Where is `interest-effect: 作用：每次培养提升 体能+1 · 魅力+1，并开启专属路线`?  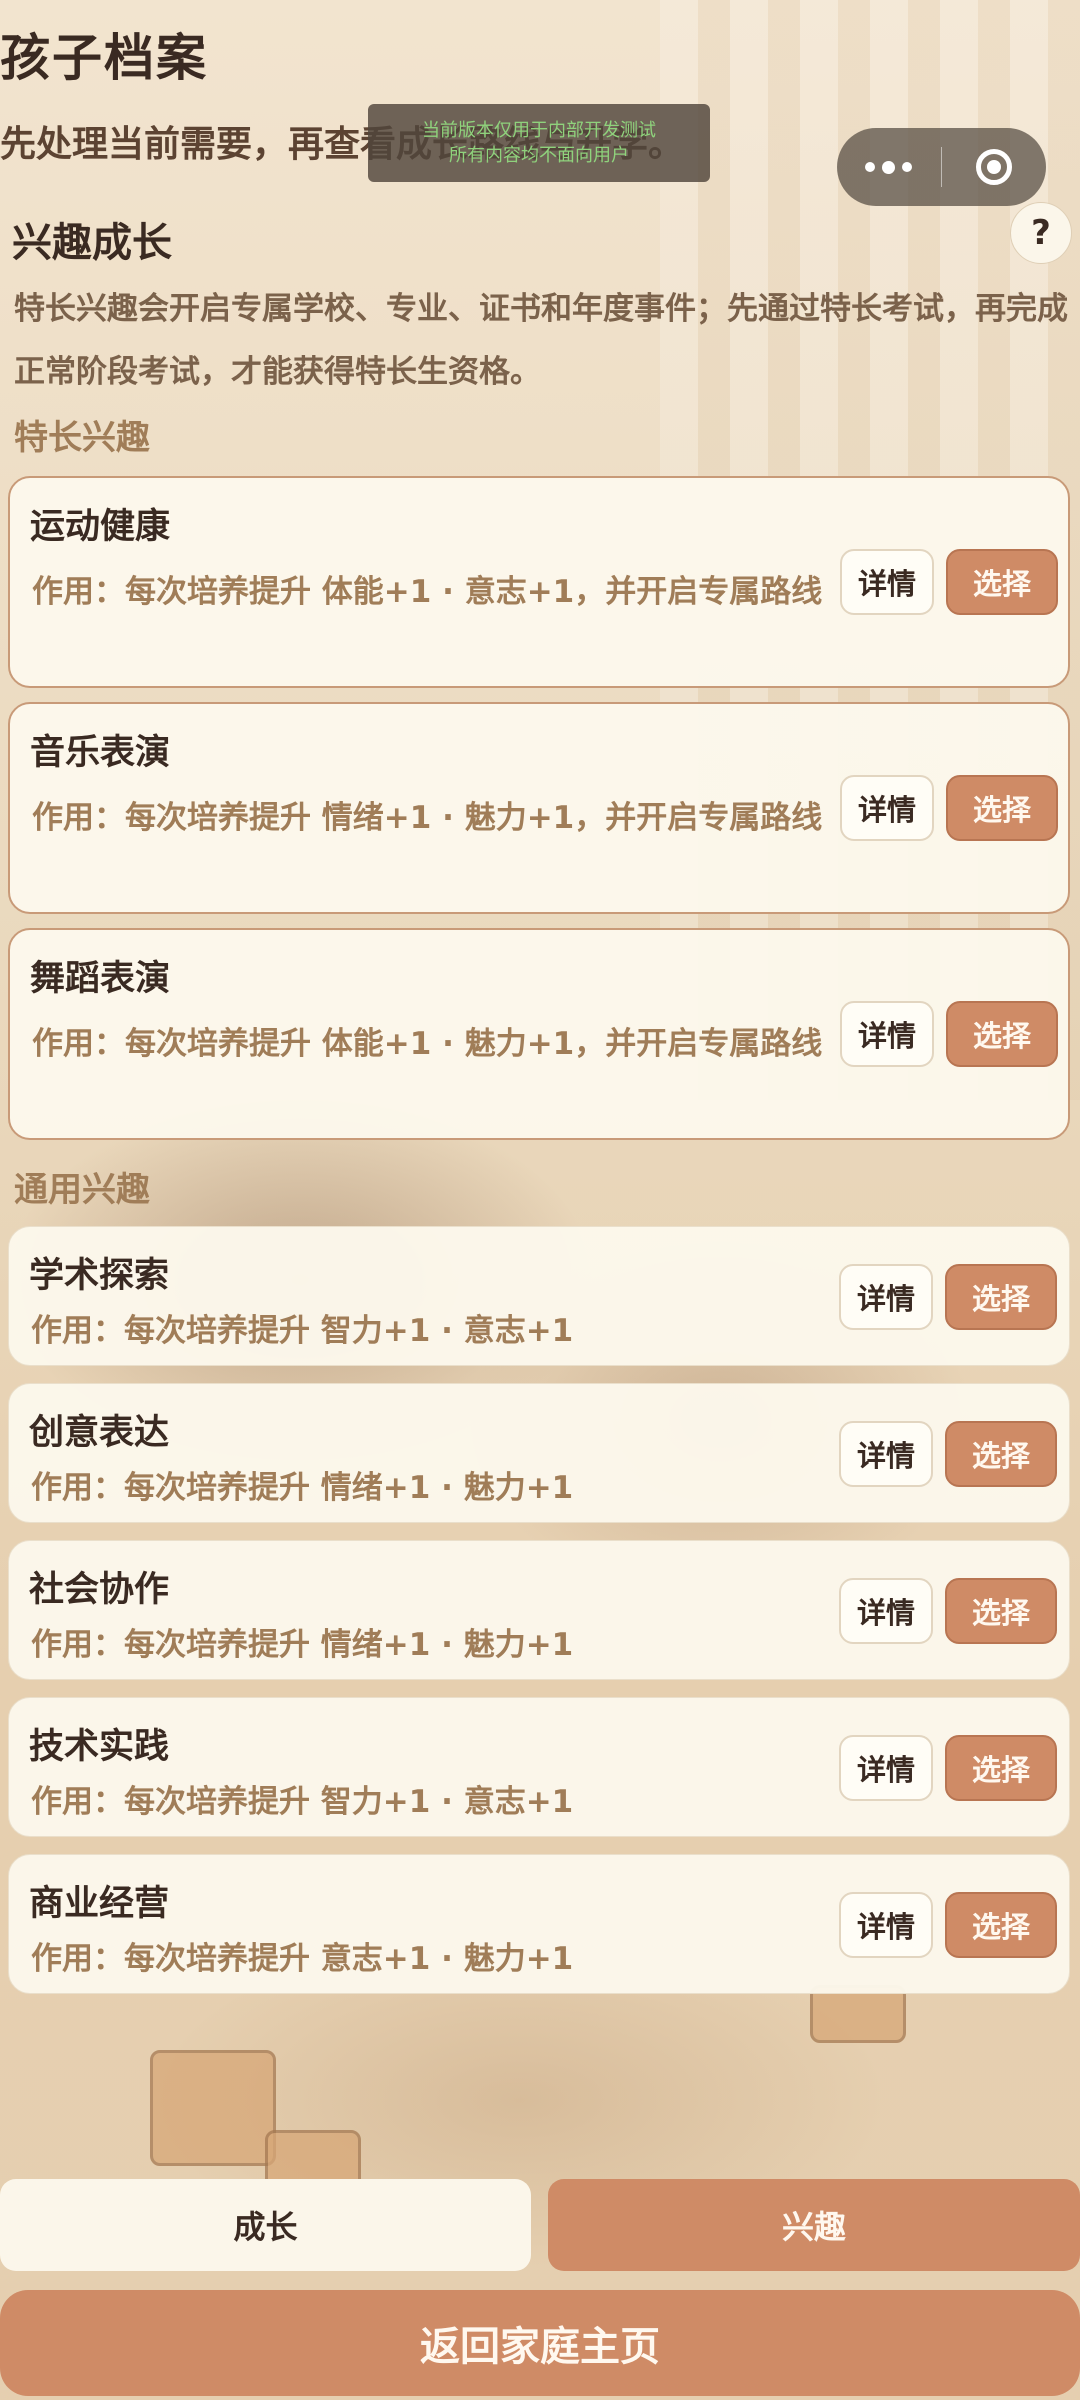 interest-effect: 作用：每次培养提升 体能+1 · 魅力+1，并开启专属路线 is located at coordinates (427, 1044).